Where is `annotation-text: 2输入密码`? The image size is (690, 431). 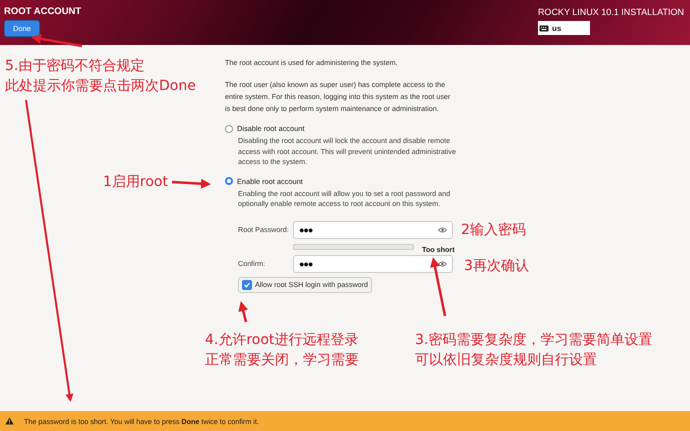 annotation-text: 2输入密码 is located at coordinates (493, 230).